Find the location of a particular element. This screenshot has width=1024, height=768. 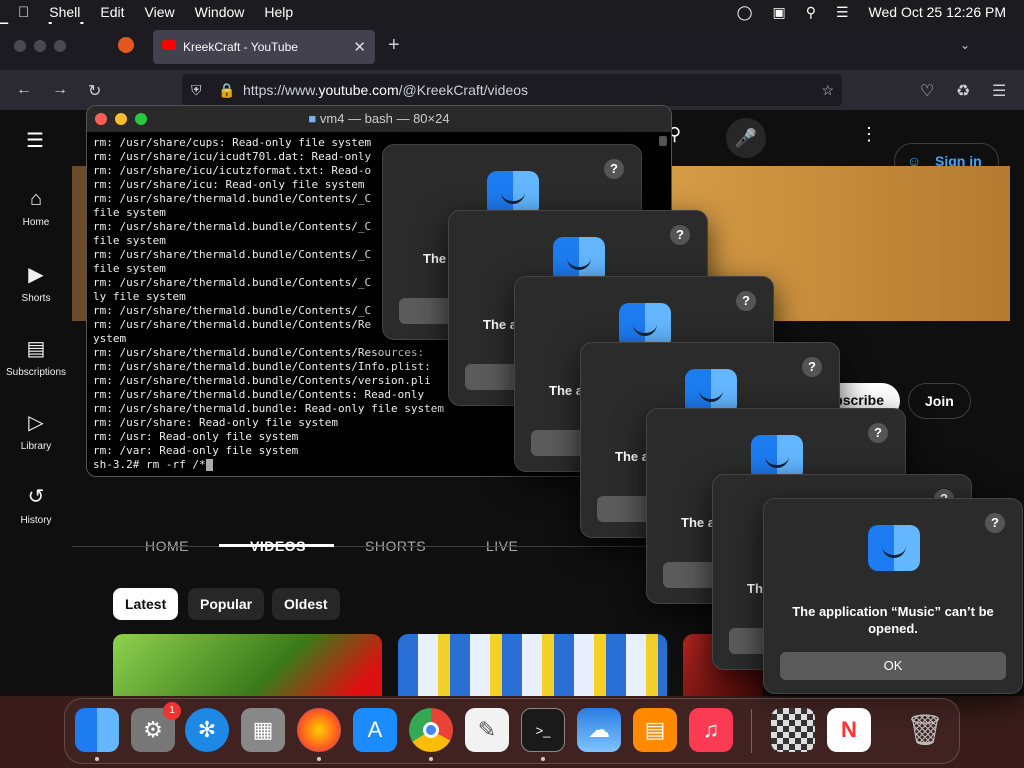

chrome-icon is located at coordinates (431, 730).